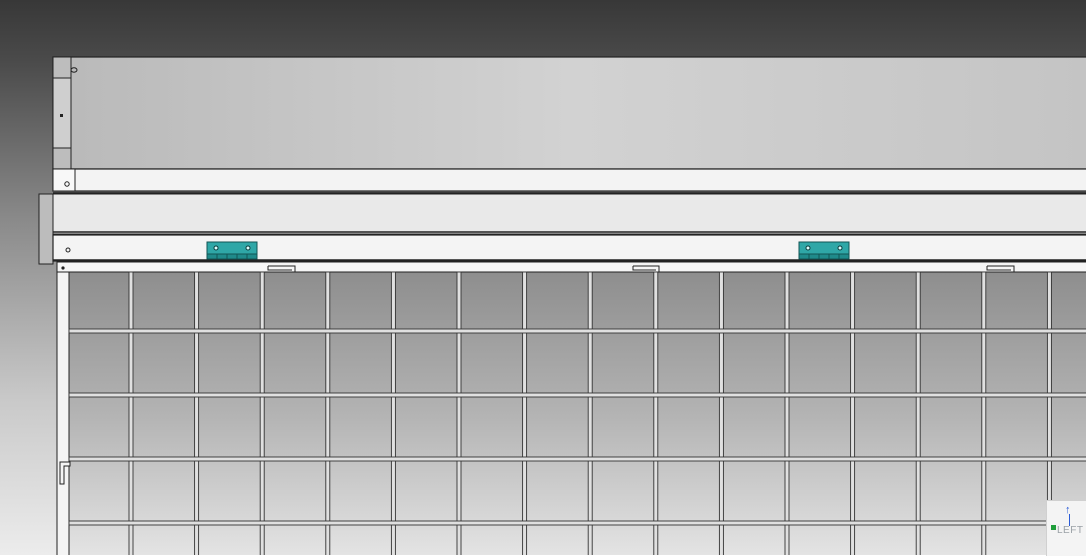 The width and height of the screenshot is (1086, 556). I want to click on hinge-right, so click(824, 250).